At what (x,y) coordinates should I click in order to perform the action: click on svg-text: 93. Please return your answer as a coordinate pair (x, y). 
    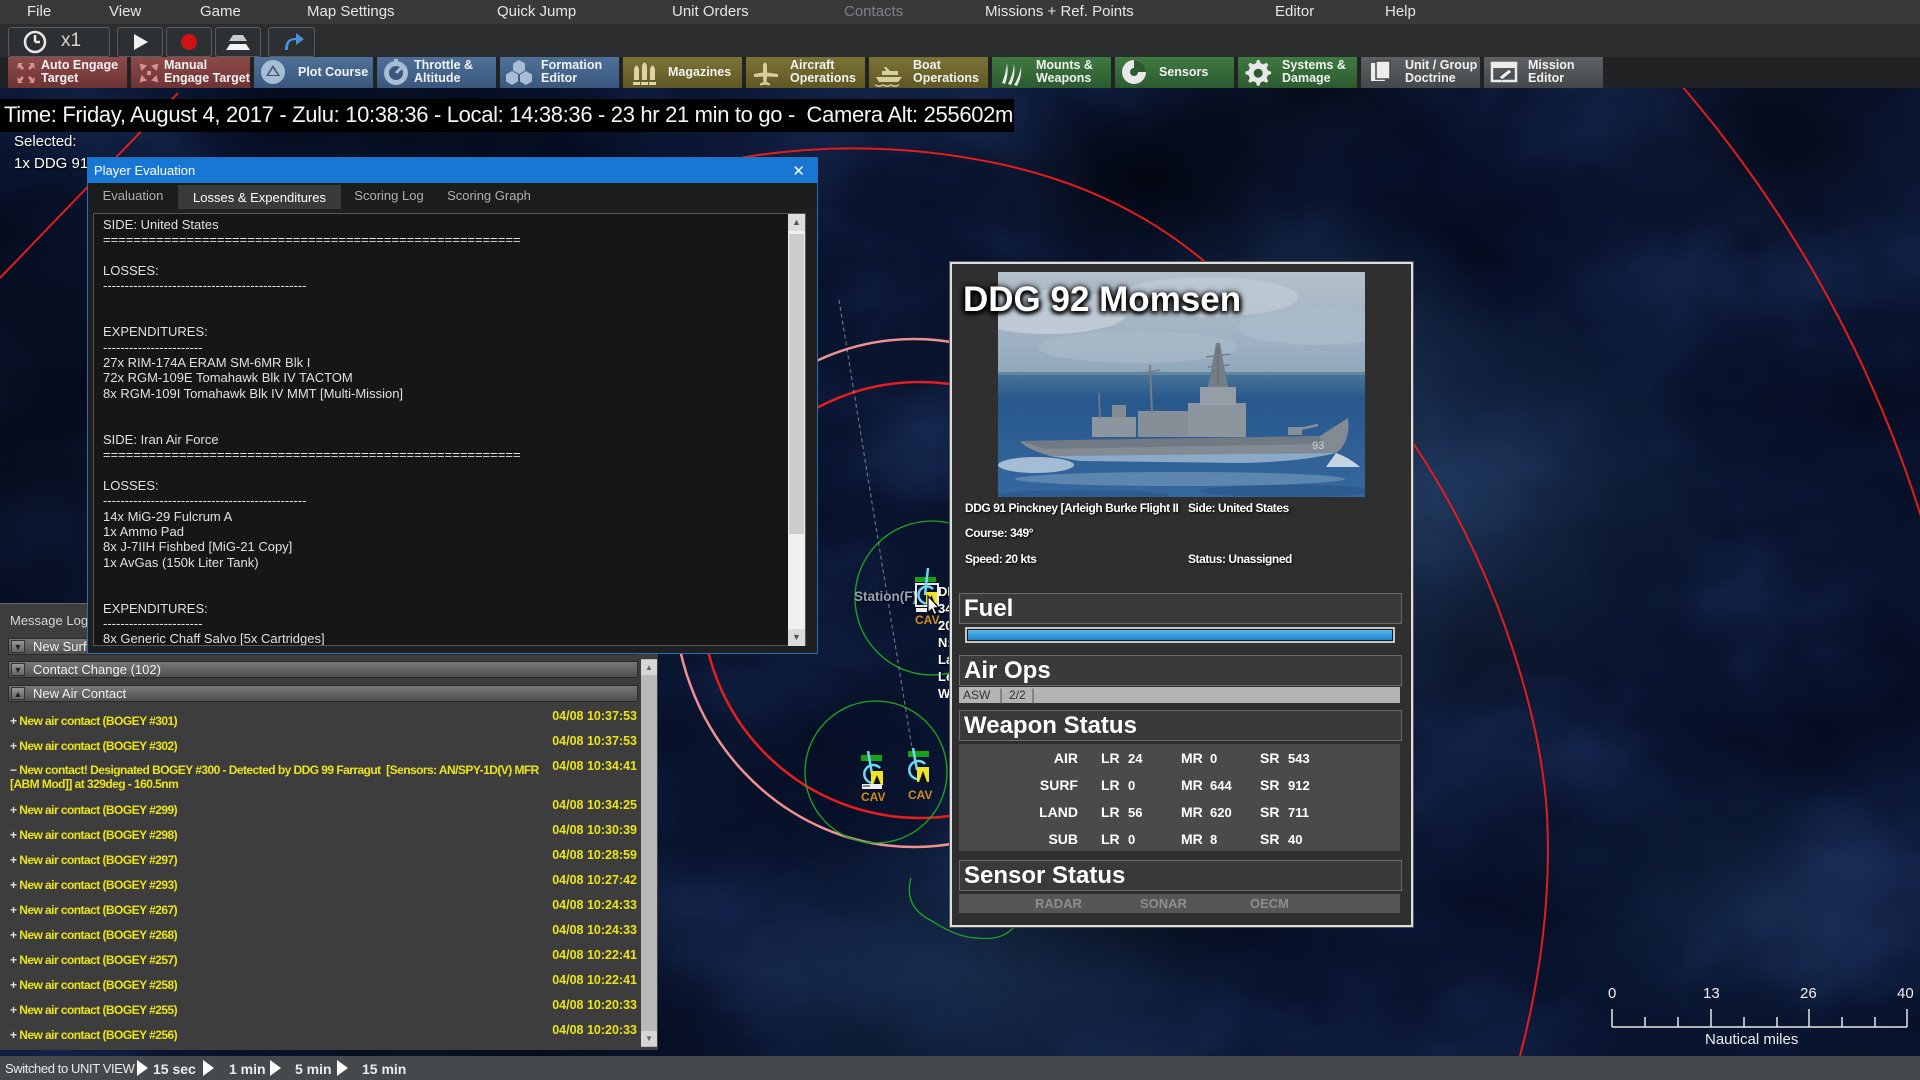
    Looking at the image, I should click on (1318, 446).